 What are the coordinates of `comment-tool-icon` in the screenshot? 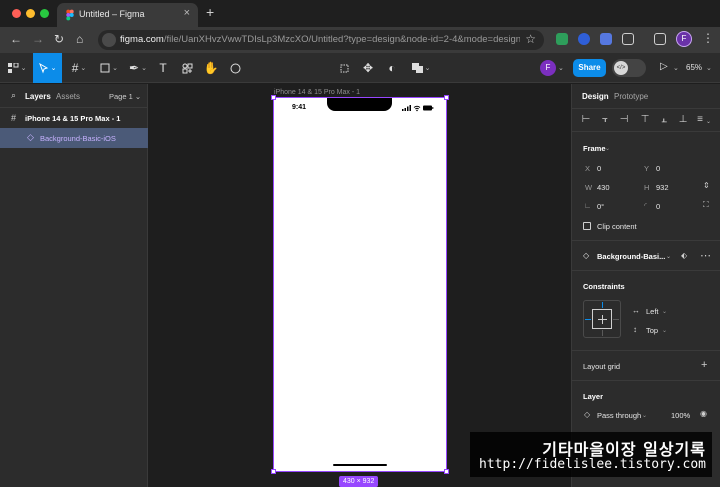 It's located at (235, 68).